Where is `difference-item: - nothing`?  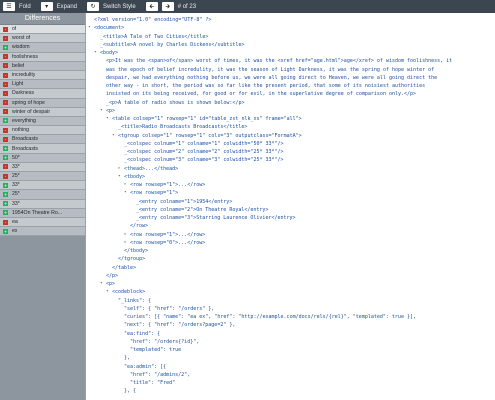 difference-item: - nothing is located at coordinates (42, 131).